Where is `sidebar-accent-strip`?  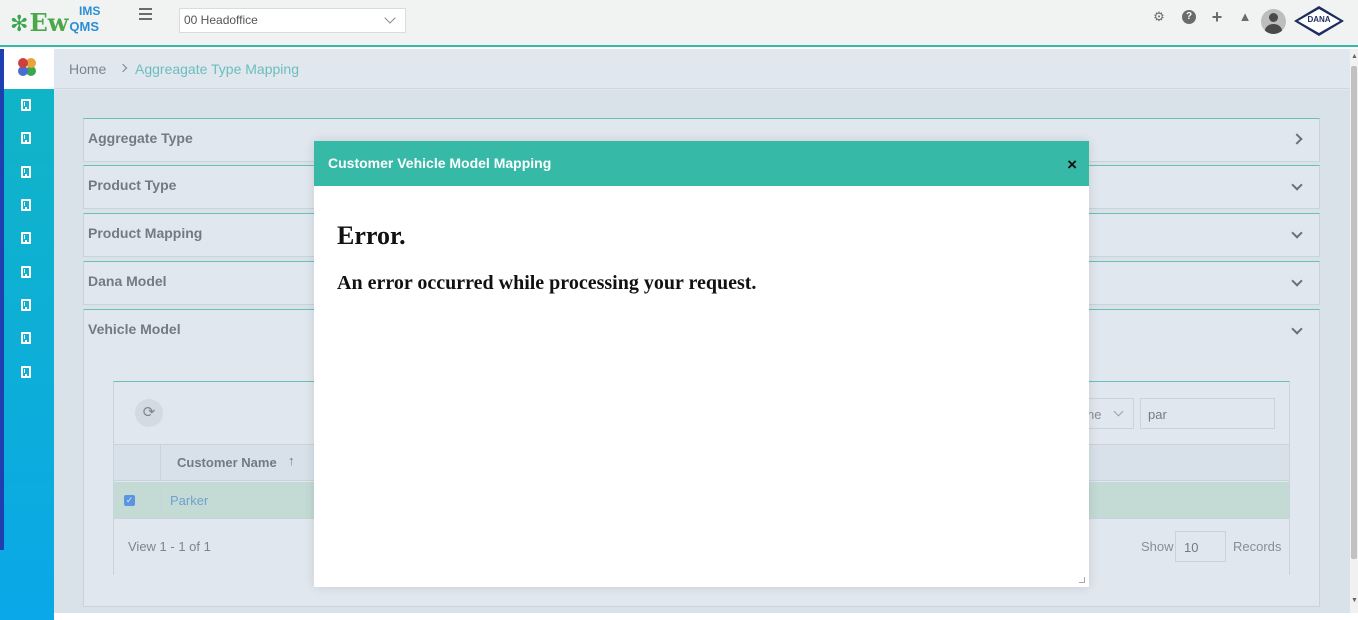 sidebar-accent-strip is located at coordinates (2, 299).